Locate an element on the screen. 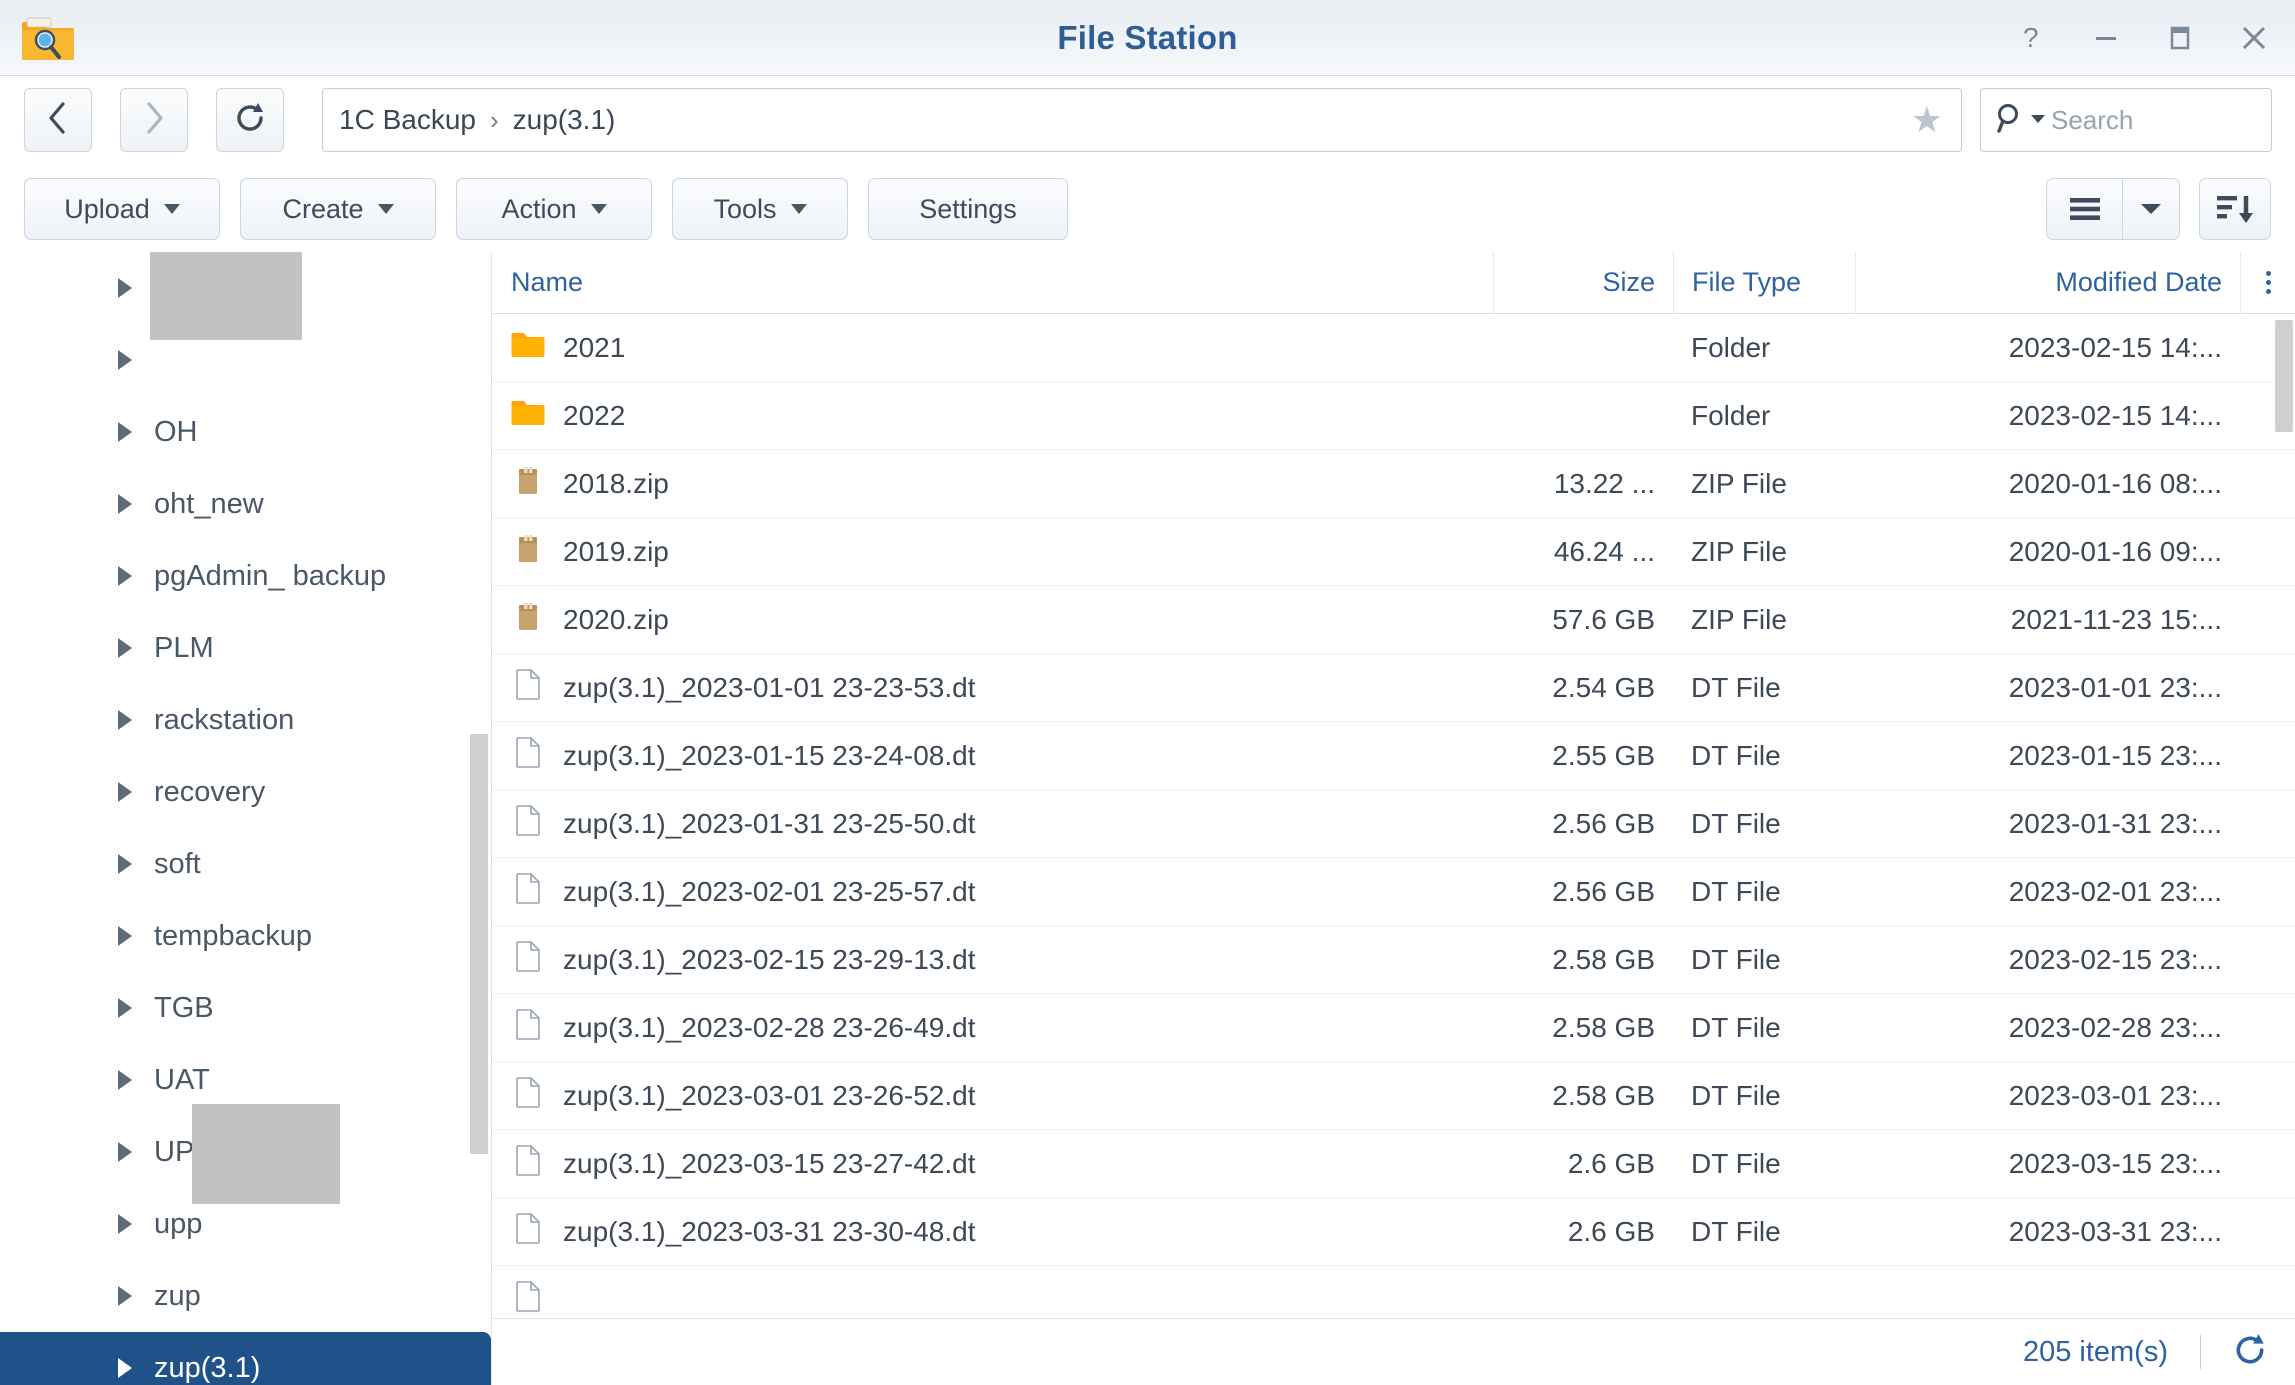 This screenshot has width=2295, height=1385. zip-icon is located at coordinates (528, 619).